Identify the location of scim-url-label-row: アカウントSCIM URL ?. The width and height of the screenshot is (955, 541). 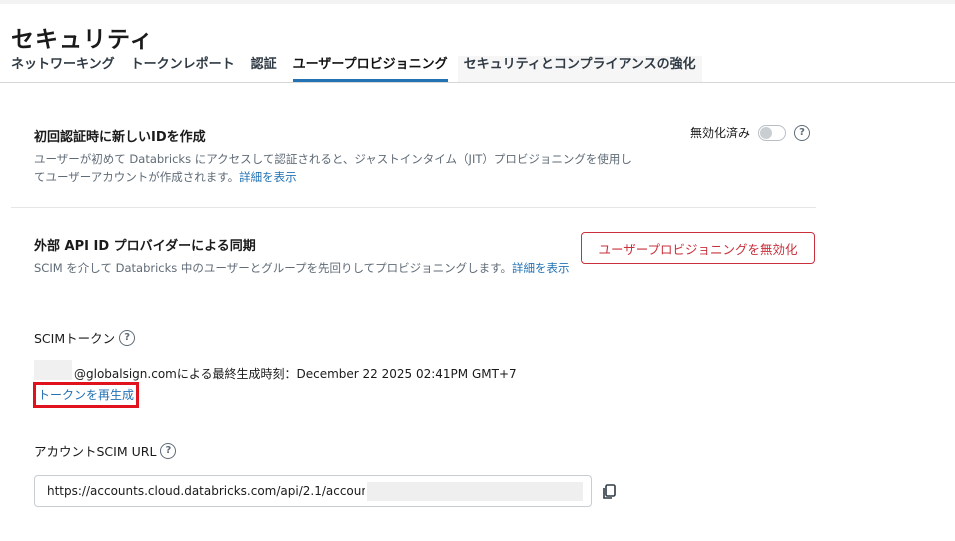
(105, 450).